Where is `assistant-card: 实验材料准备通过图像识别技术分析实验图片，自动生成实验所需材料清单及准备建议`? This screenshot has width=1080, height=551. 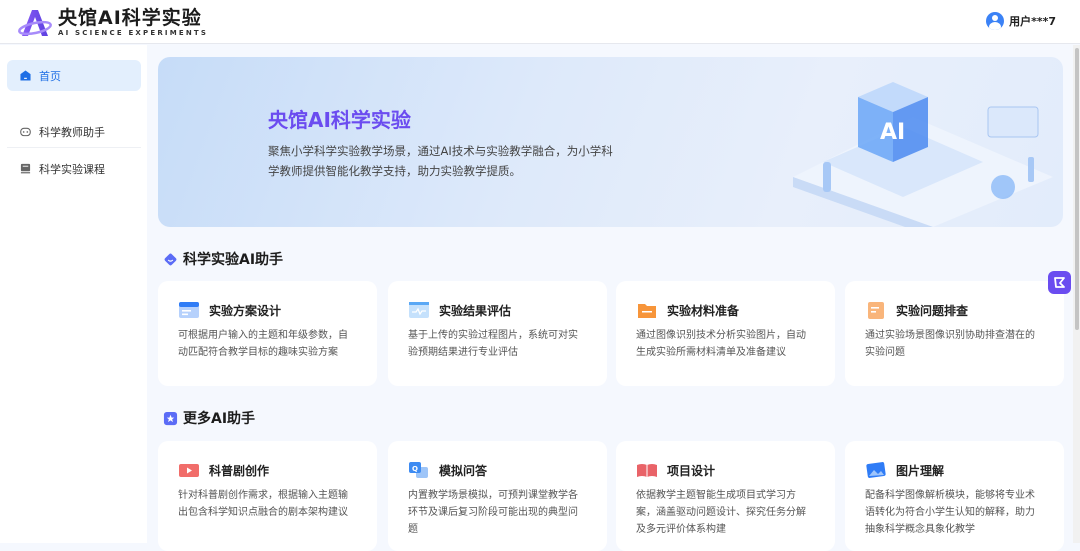
assistant-card: 实验材料准备通过图像识别技术分析实验图片，自动生成实验所需材料清单及准备建议 is located at coordinates (725, 333).